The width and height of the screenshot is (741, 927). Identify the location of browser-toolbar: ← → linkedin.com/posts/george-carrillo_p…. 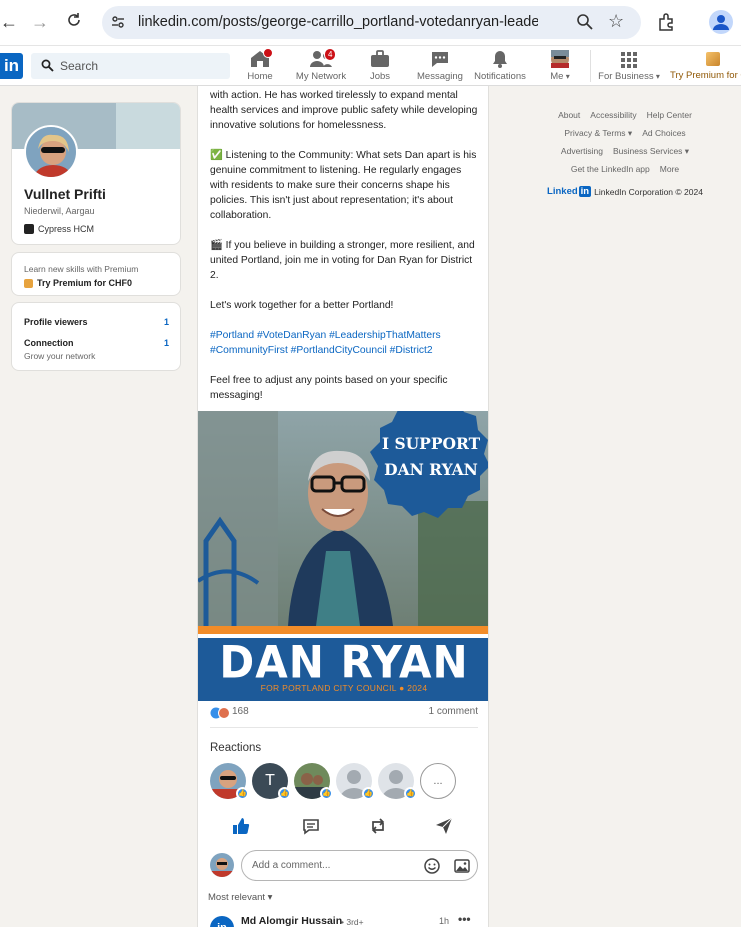
(370, 23).